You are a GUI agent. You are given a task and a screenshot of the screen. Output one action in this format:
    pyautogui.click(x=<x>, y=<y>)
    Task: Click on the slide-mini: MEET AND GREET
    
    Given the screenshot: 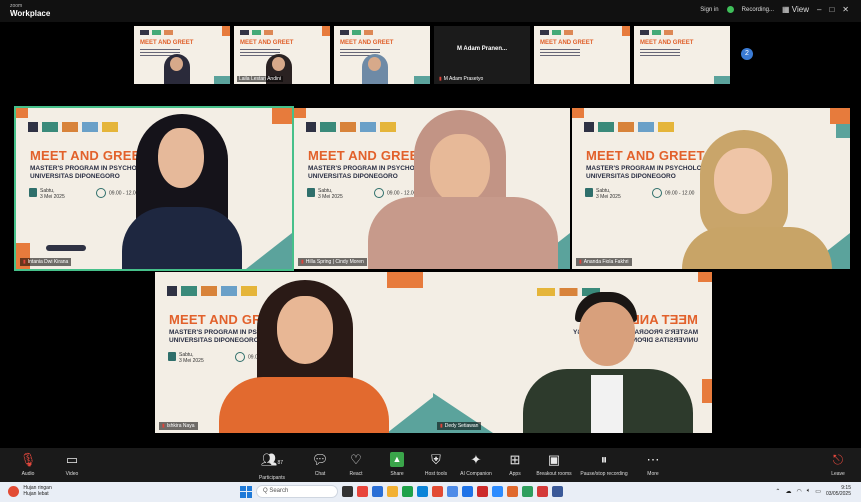 What is the action you would take?
    pyautogui.click(x=682, y=55)
    